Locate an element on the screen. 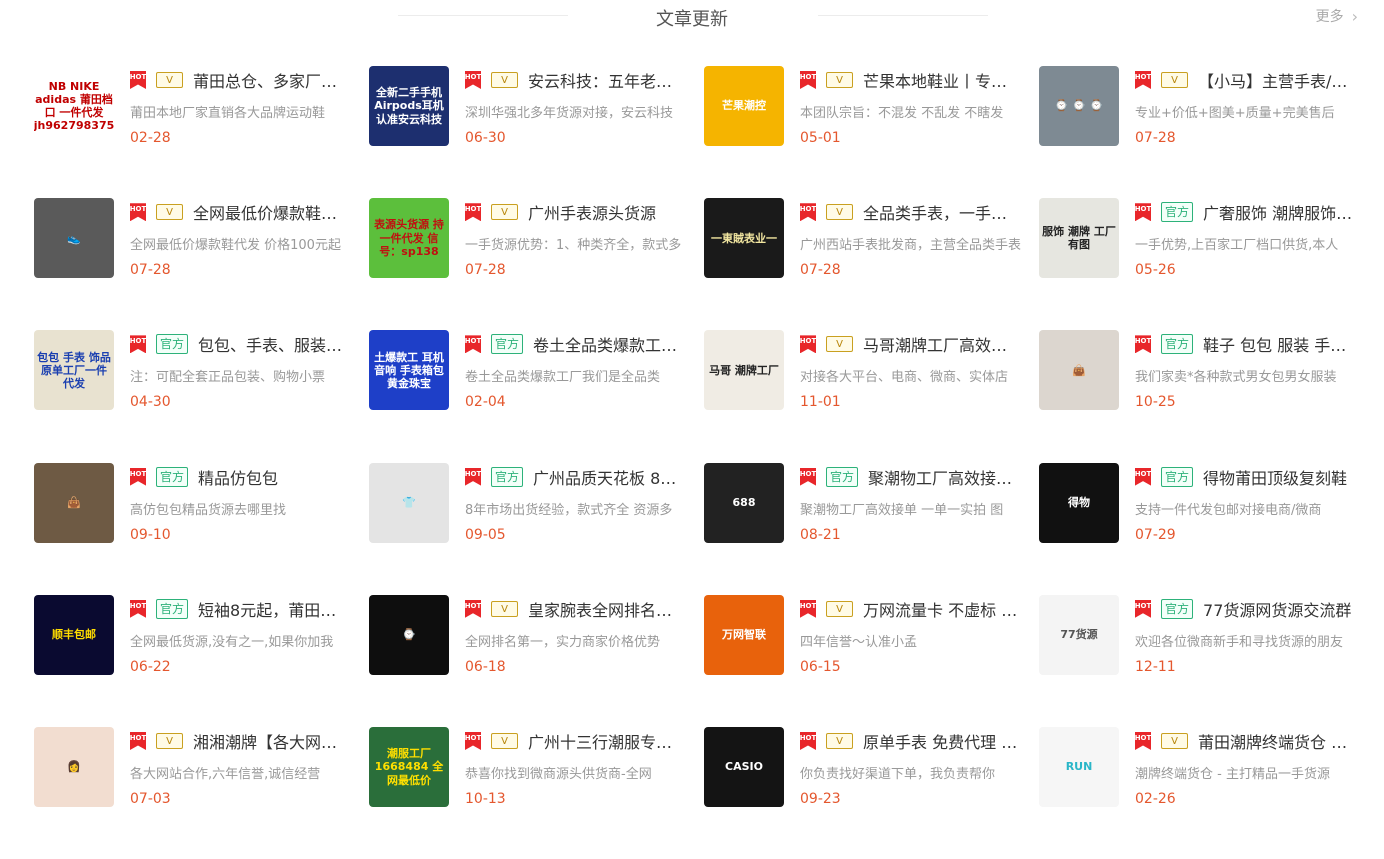  article-title: 广州品质天花板 8年老店 is located at coordinates (610, 477).